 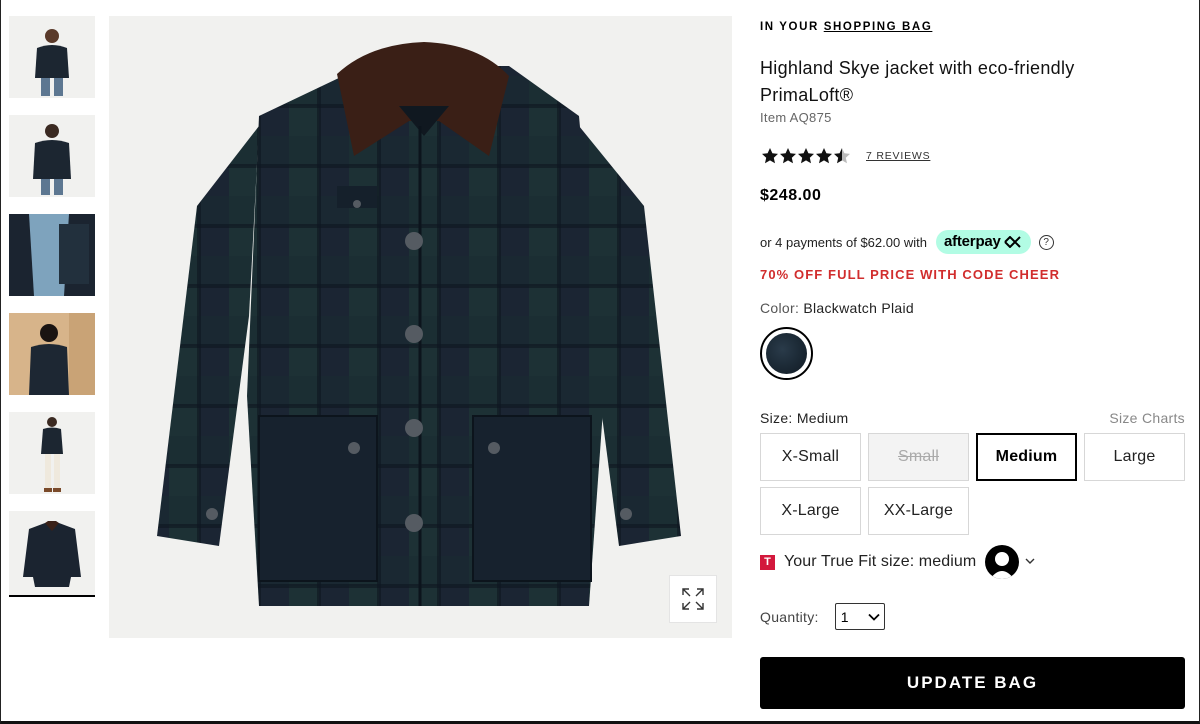 I want to click on size-x-small-button: X-Small, so click(x=810, y=457).